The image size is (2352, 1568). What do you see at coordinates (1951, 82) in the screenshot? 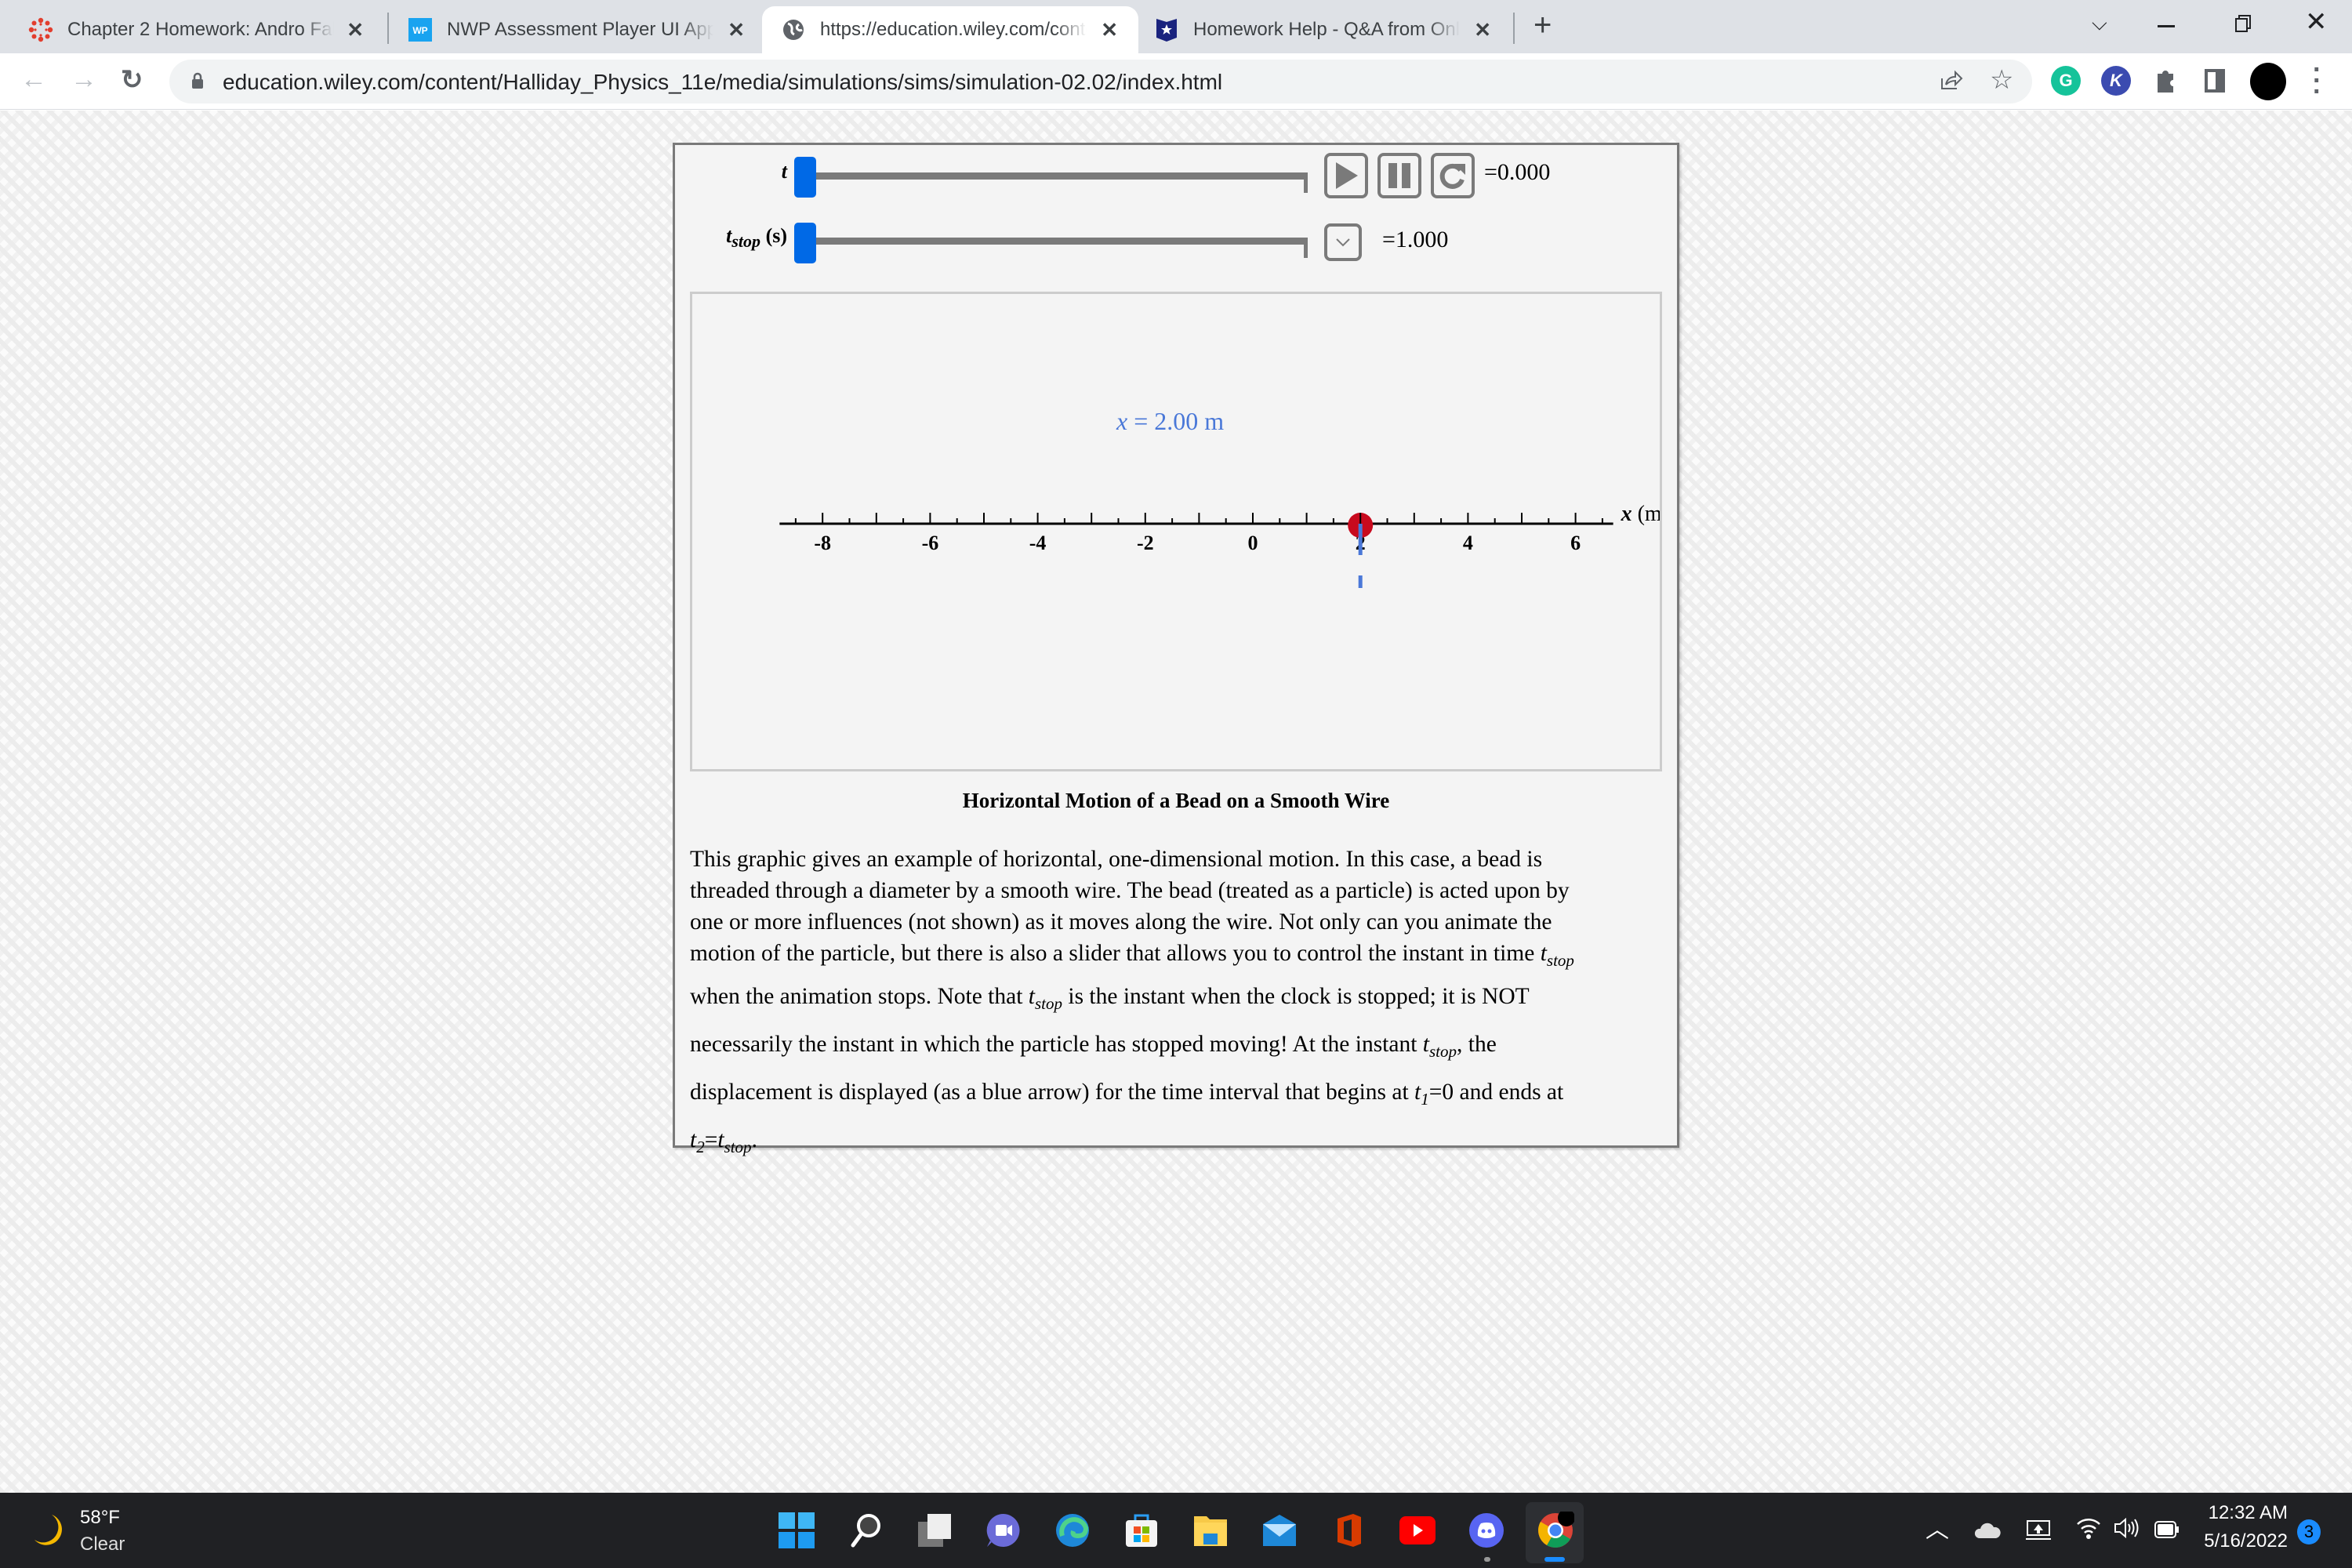
I see `share-icon` at bounding box center [1951, 82].